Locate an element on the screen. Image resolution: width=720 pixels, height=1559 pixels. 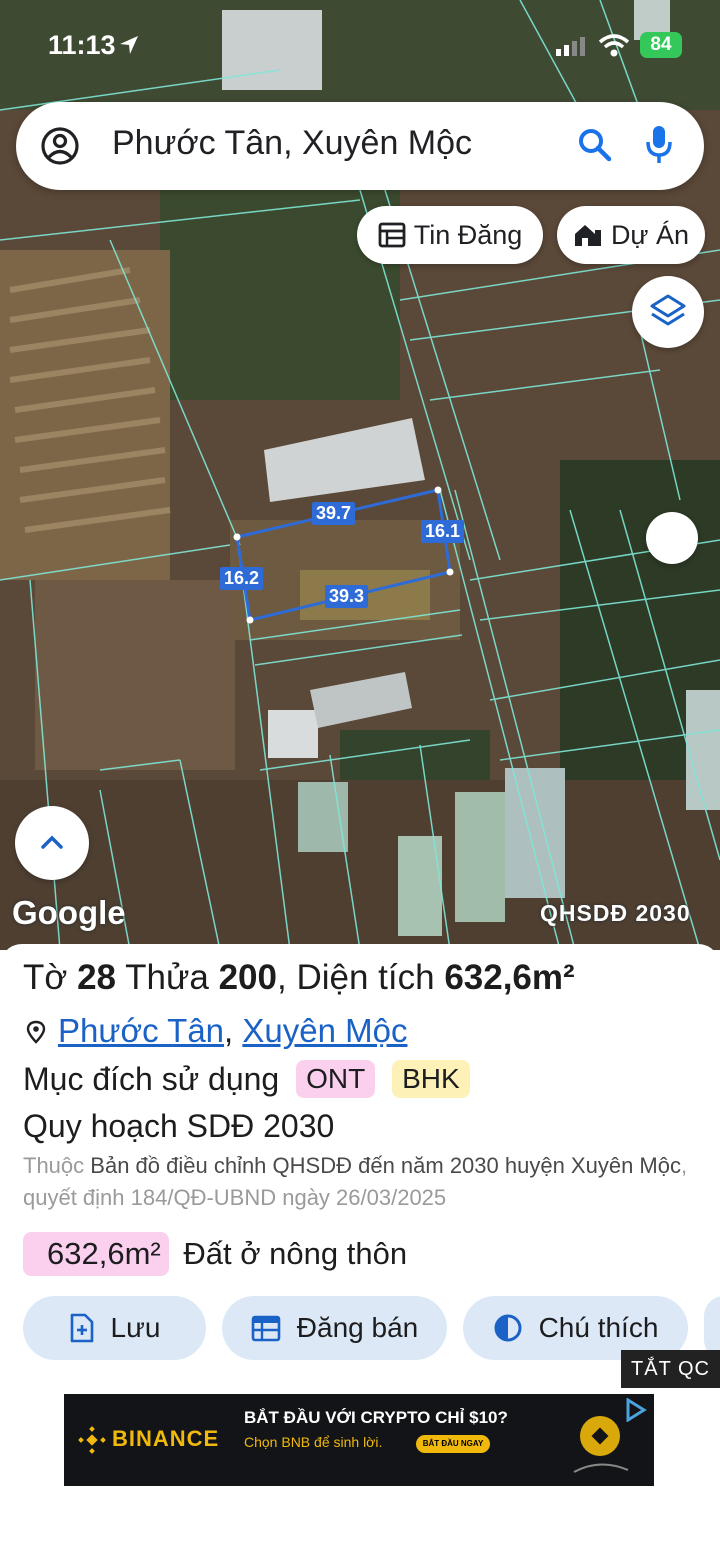
search-icon is located at coordinates (595, 145).